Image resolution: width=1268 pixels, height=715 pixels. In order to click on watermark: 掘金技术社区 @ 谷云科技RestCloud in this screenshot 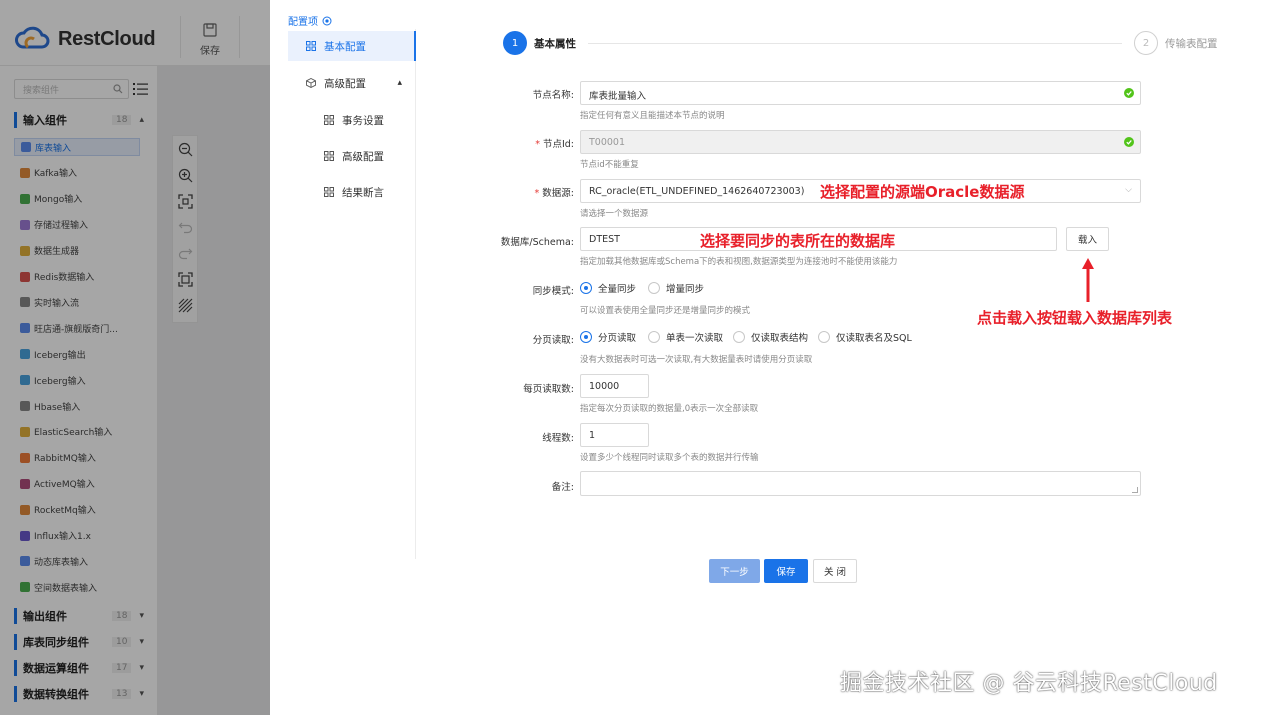, I will do `click(1029, 683)`.